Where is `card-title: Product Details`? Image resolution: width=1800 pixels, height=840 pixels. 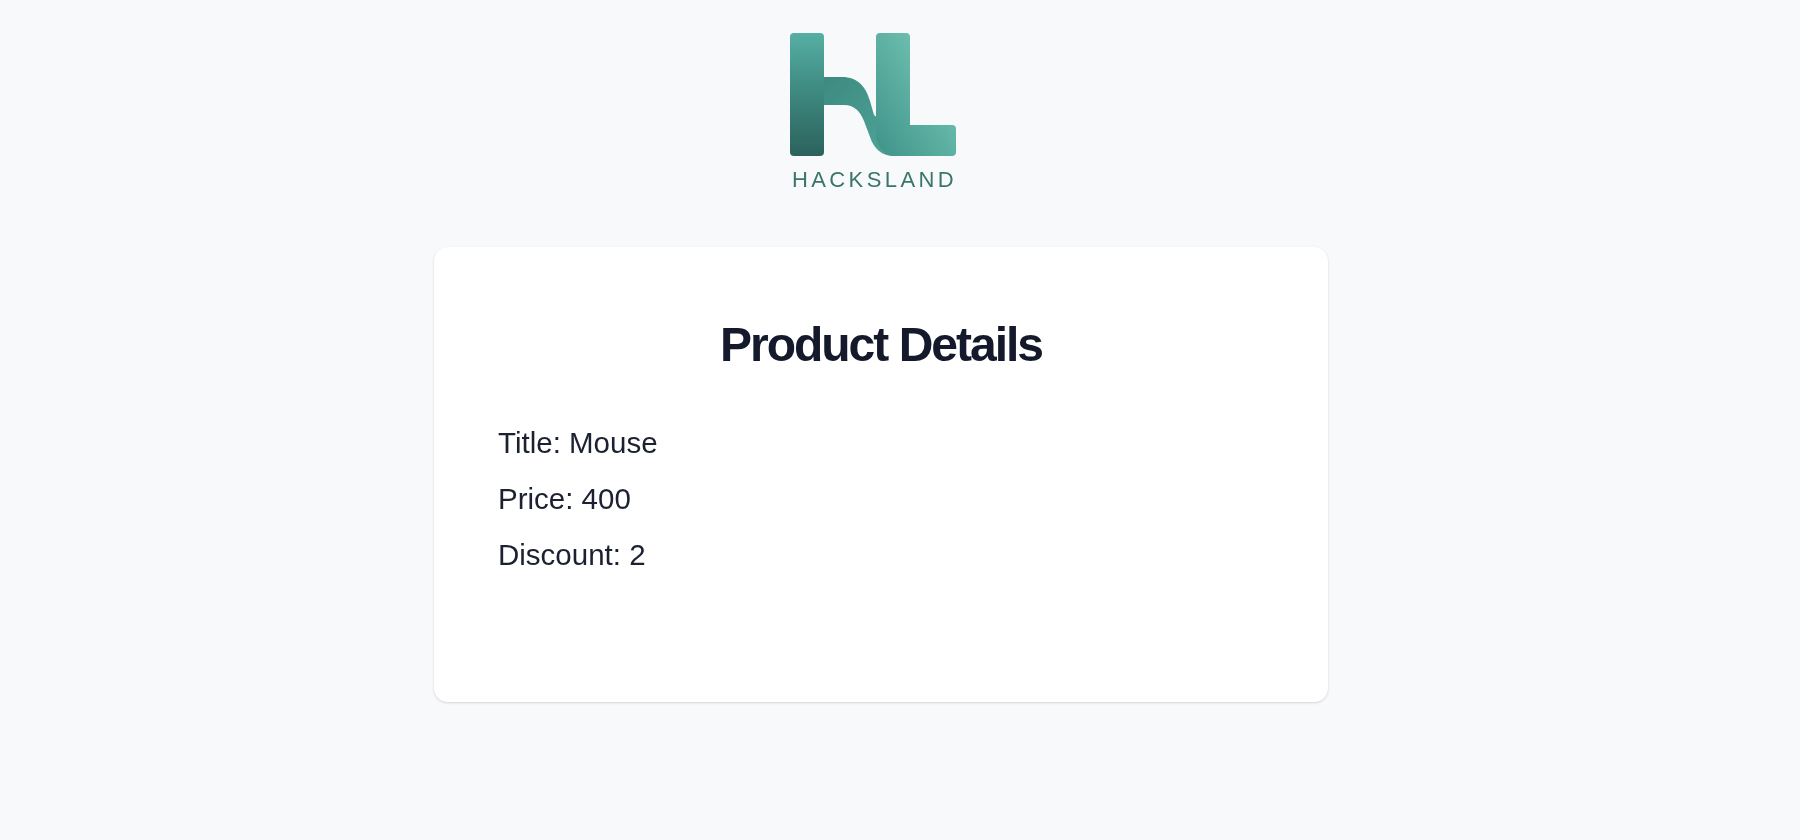
card-title: Product Details is located at coordinates (881, 345).